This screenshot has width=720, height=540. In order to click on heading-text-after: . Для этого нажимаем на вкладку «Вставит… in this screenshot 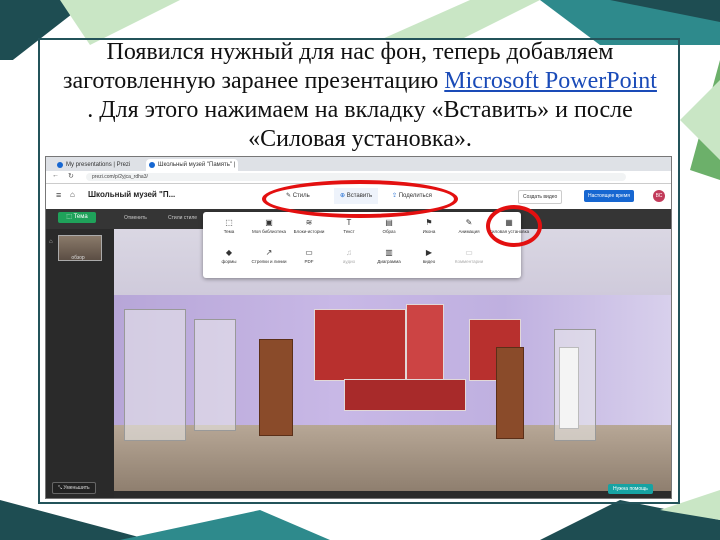, I will do `click(360, 124)`.